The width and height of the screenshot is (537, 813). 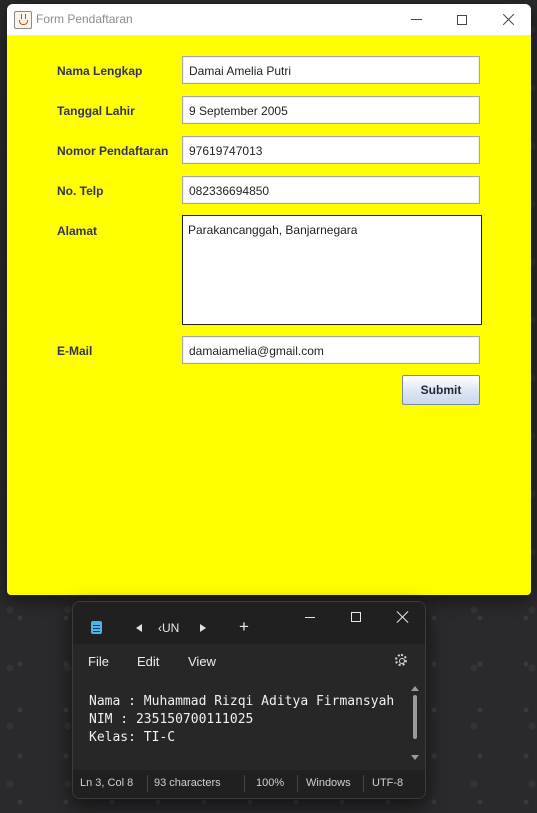 What do you see at coordinates (331, 150) in the screenshot?
I see `nomor-pendaftaran-field: 97619747013` at bounding box center [331, 150].